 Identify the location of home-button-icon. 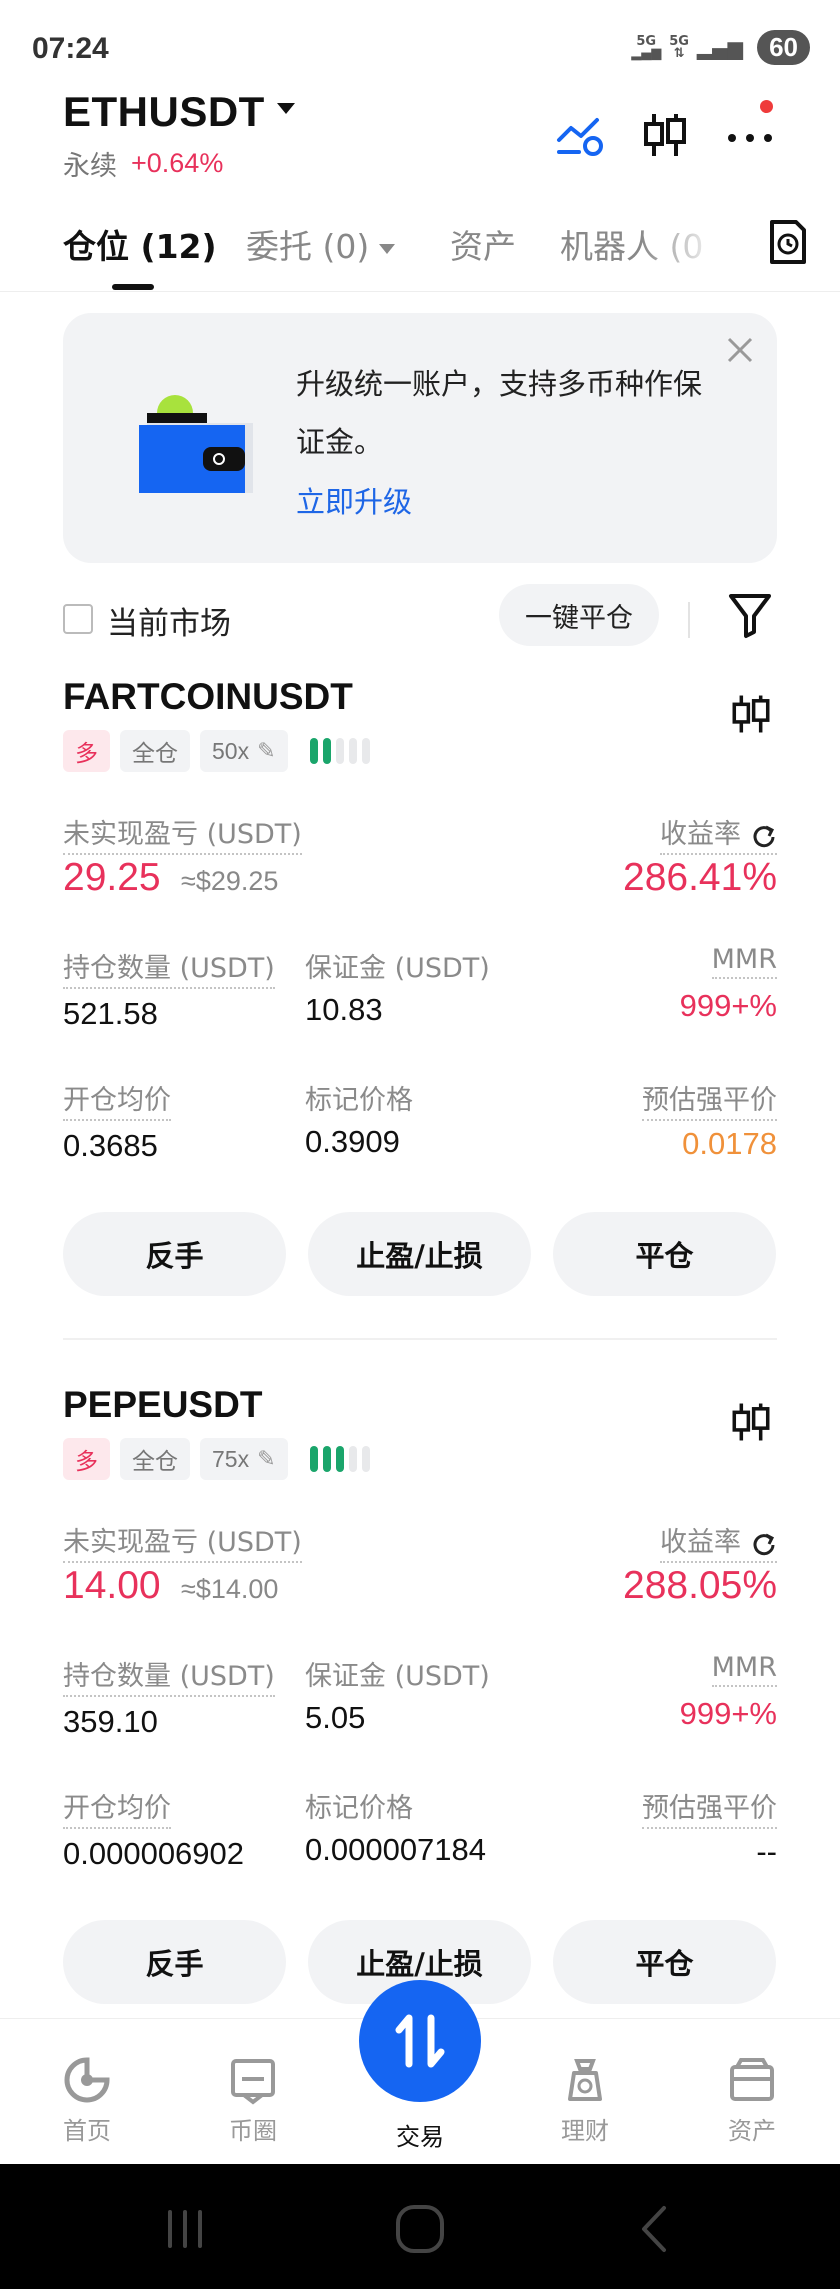
(420, 2229).